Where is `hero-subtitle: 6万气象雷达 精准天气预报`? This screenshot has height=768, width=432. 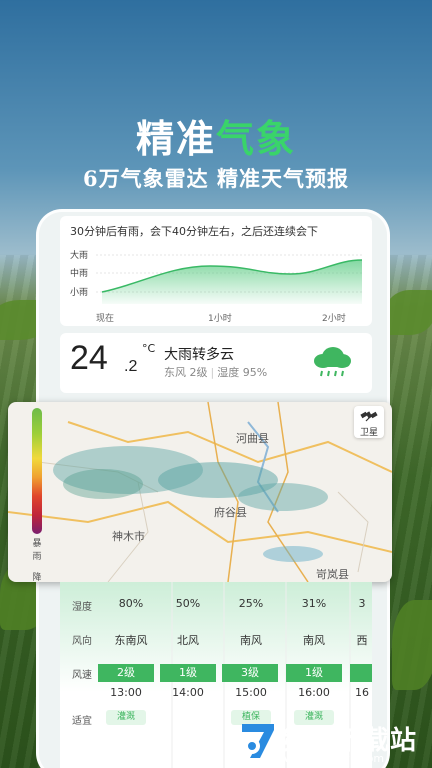 hero-subtitle: 6万气象雷达 精准天气预报 is located at coordinates (216, 178).